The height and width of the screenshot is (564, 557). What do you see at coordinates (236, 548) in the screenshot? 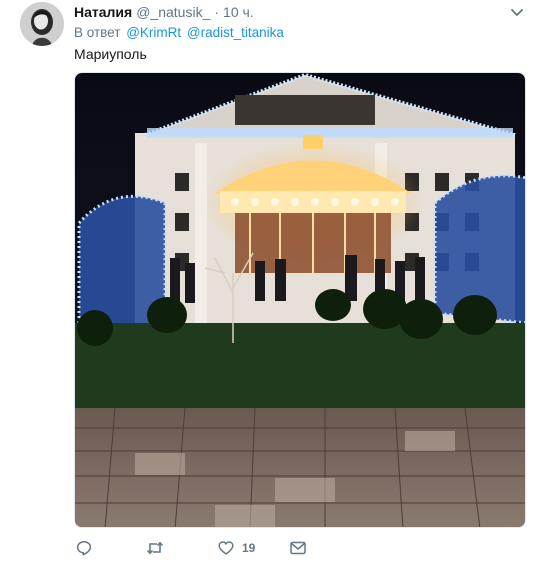
I see `like-button: 19` at bounding box center [236, 548].